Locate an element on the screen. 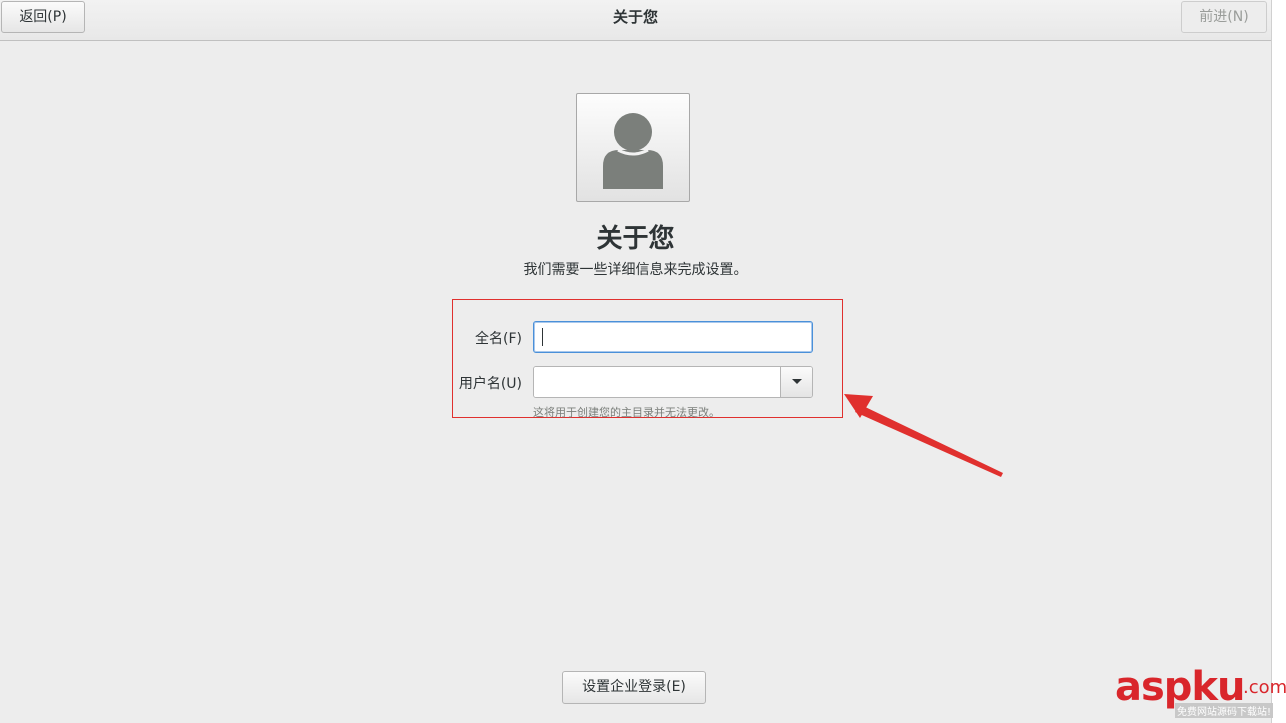 This screenshot has height=723, width=1286. username-combobox is located at coordinates (673, 382).